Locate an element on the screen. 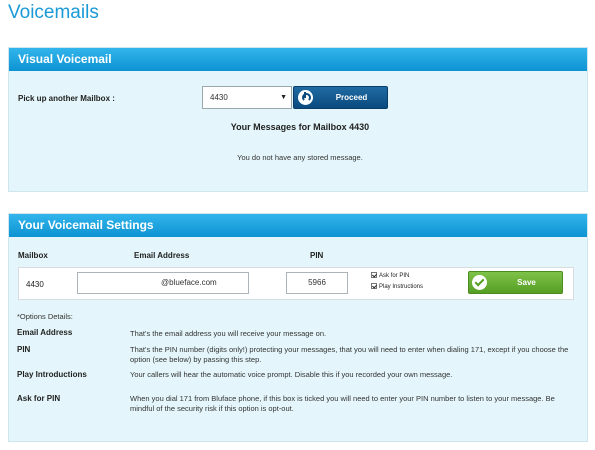 The height and width of the screenshot is (450, 595). save-button: Save is located at coordinates (515, 282).